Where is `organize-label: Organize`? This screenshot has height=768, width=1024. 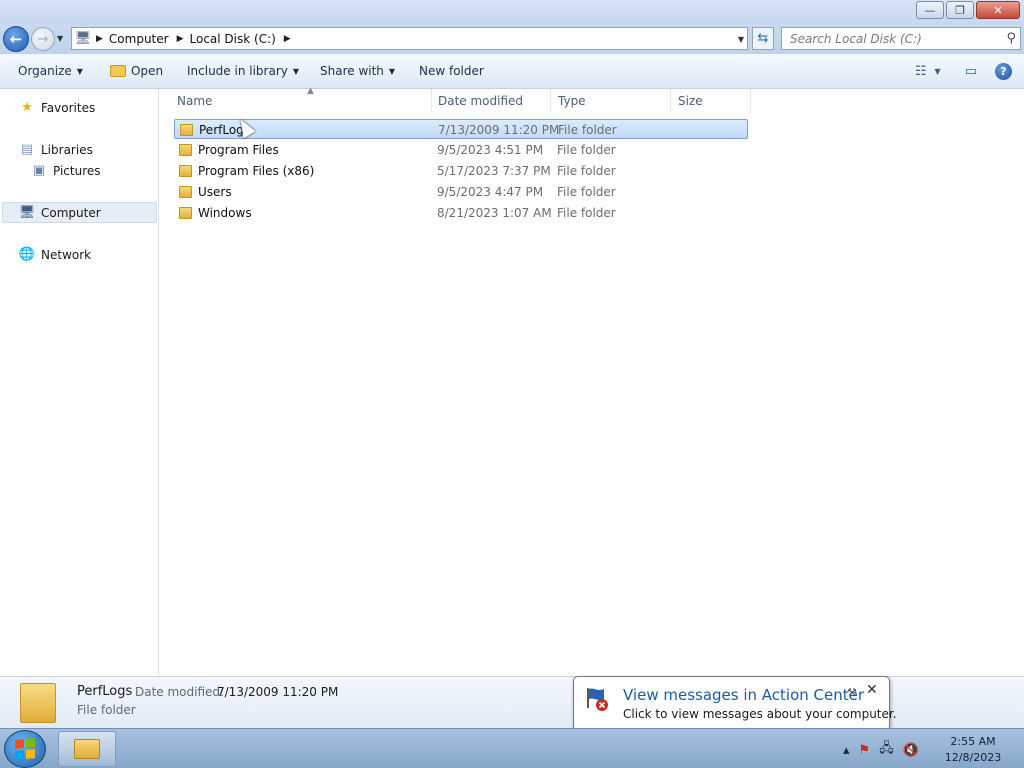 organize-label: Organize is located at coordinates (45, 71).